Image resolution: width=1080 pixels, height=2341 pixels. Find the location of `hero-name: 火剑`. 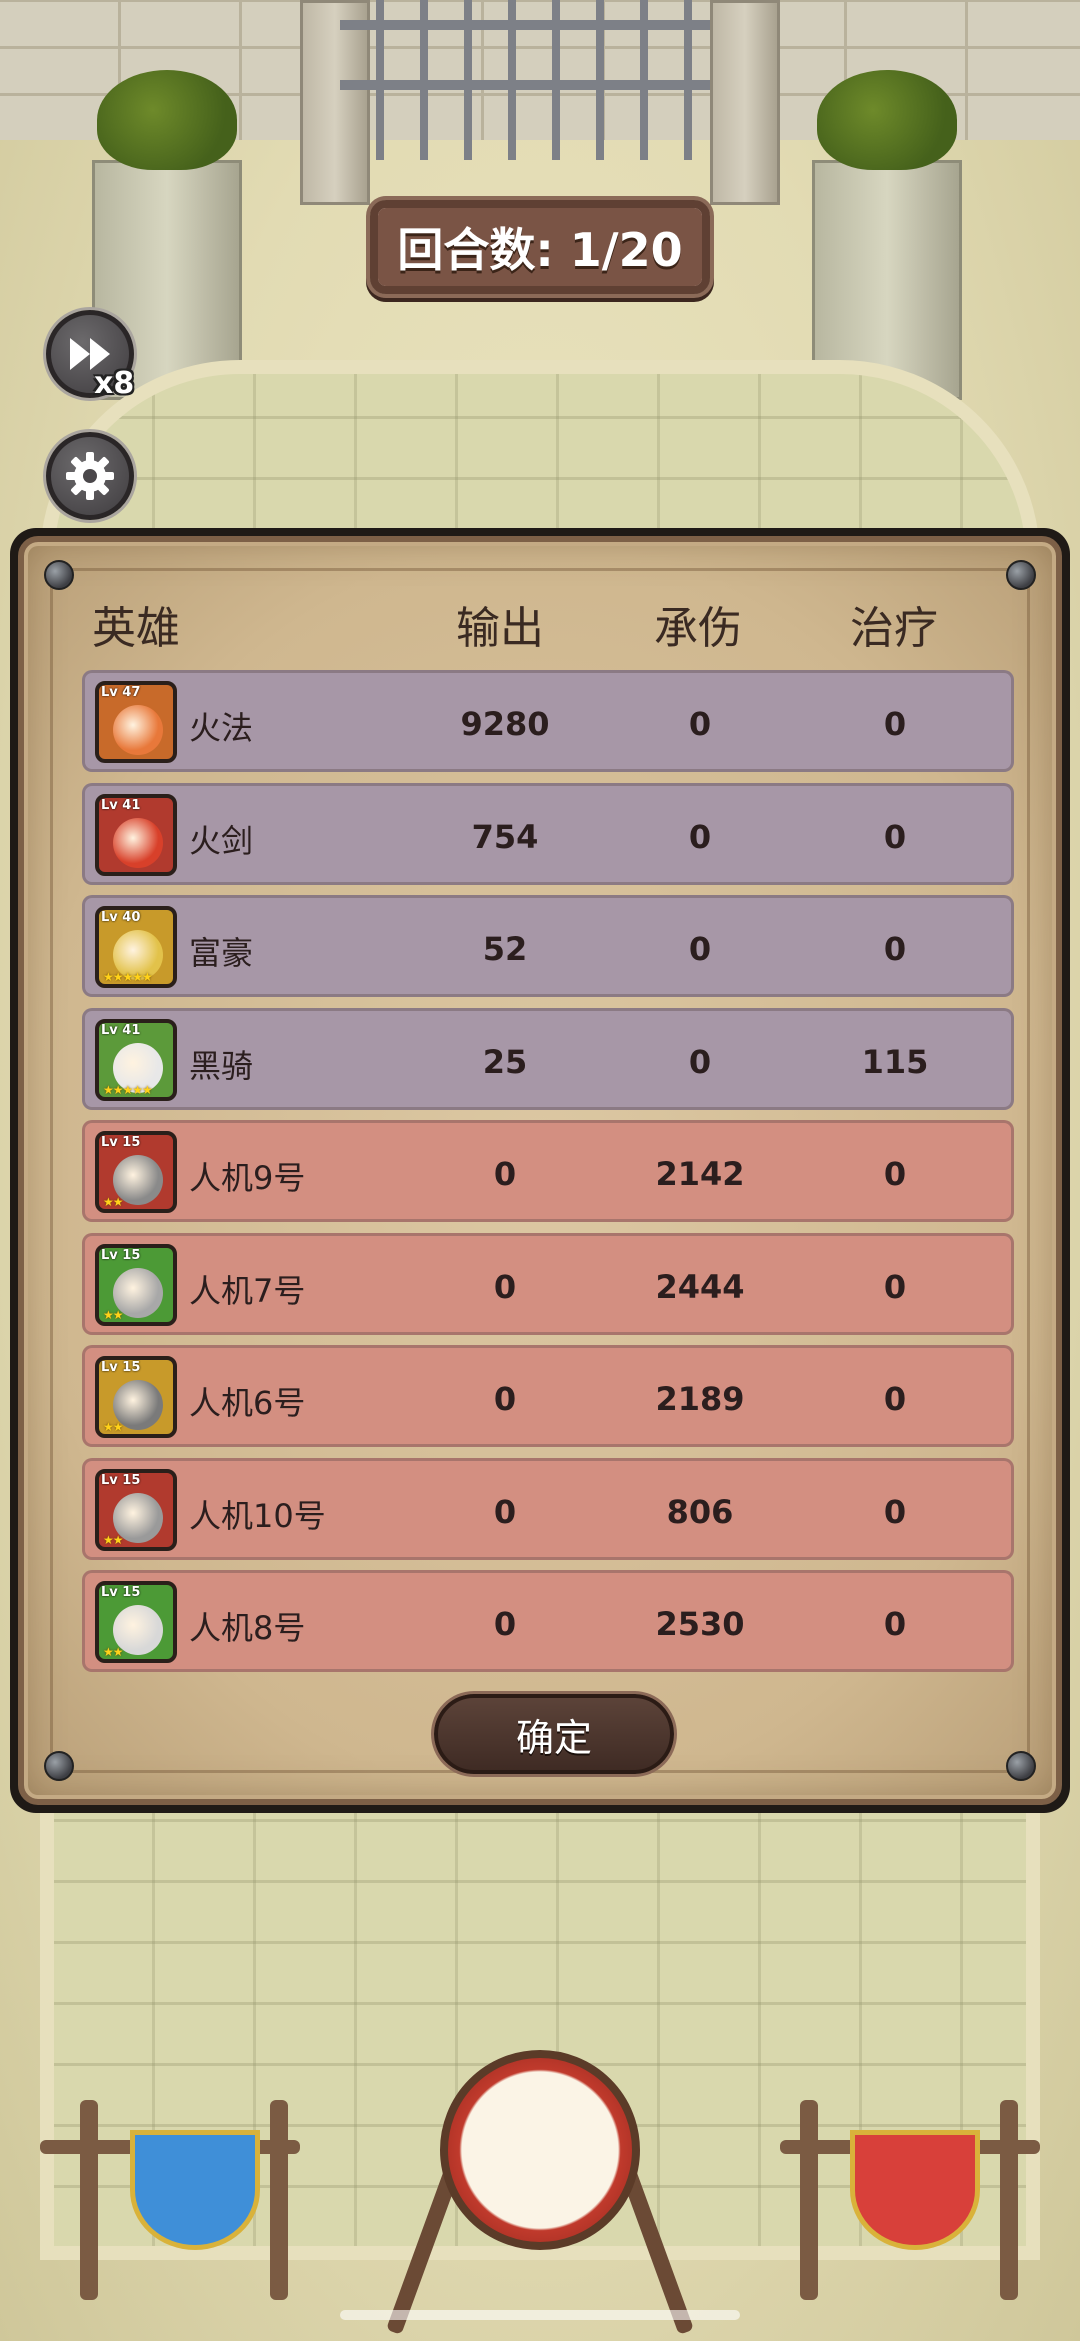

hero-name: 火剑 is located at coordinates (221, 840).